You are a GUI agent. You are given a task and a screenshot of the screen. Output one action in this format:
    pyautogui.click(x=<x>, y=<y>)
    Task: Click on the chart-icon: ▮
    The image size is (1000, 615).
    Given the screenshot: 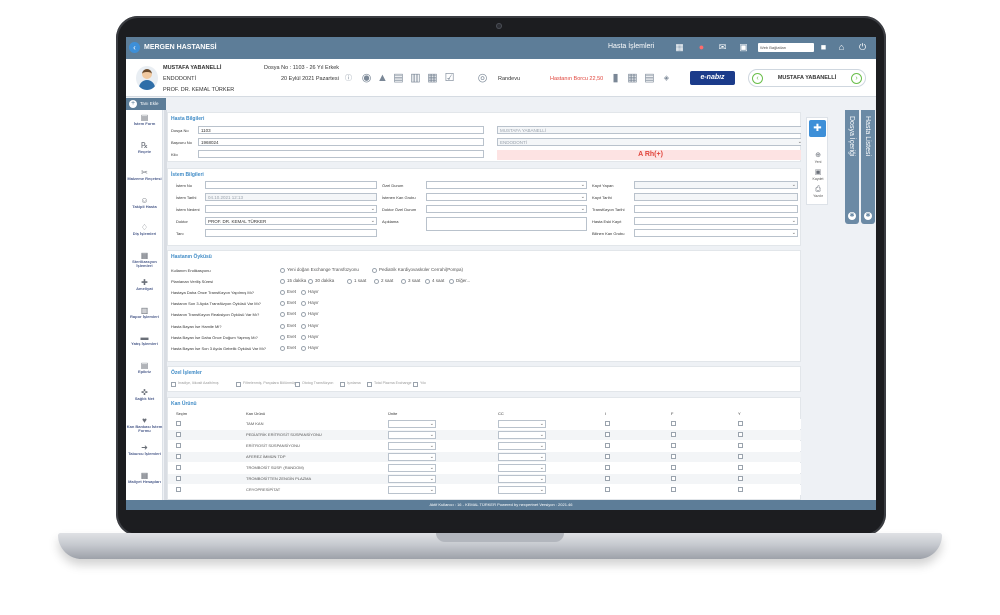 What is the action you would take?
    pyautogui.click(x=615, y=78)
    